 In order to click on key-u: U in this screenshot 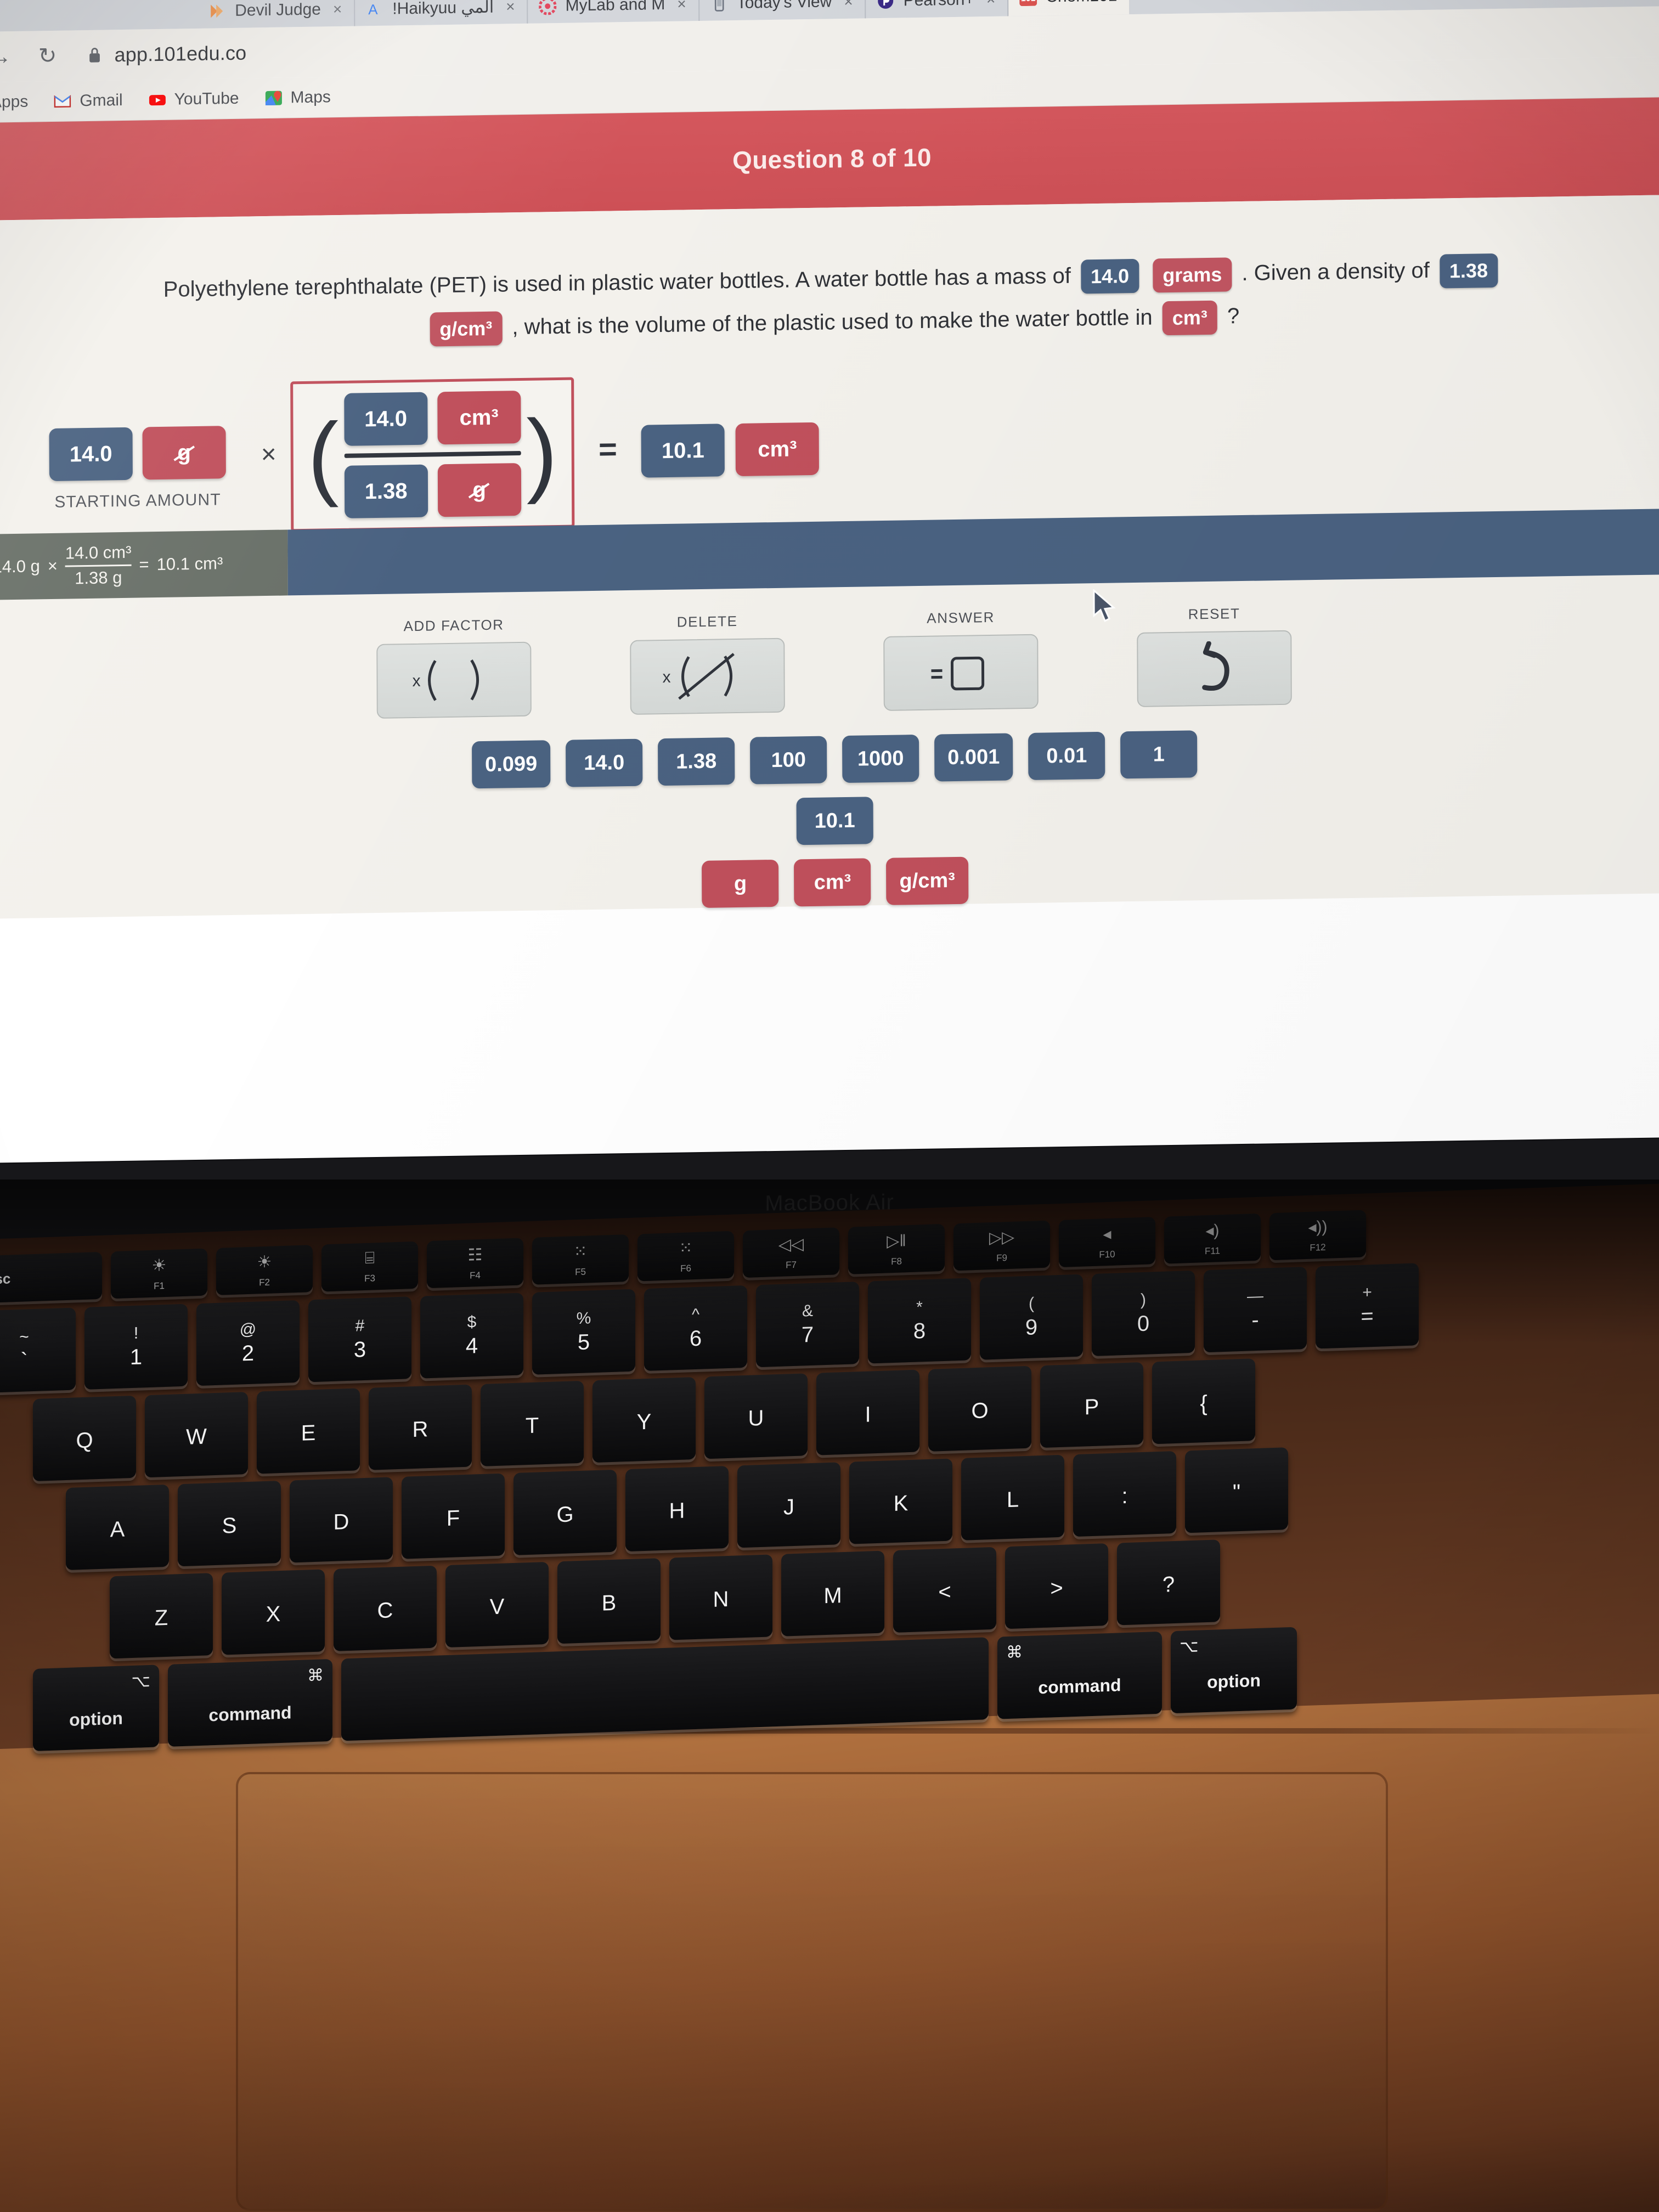, I will do `click(756, 1416)`.